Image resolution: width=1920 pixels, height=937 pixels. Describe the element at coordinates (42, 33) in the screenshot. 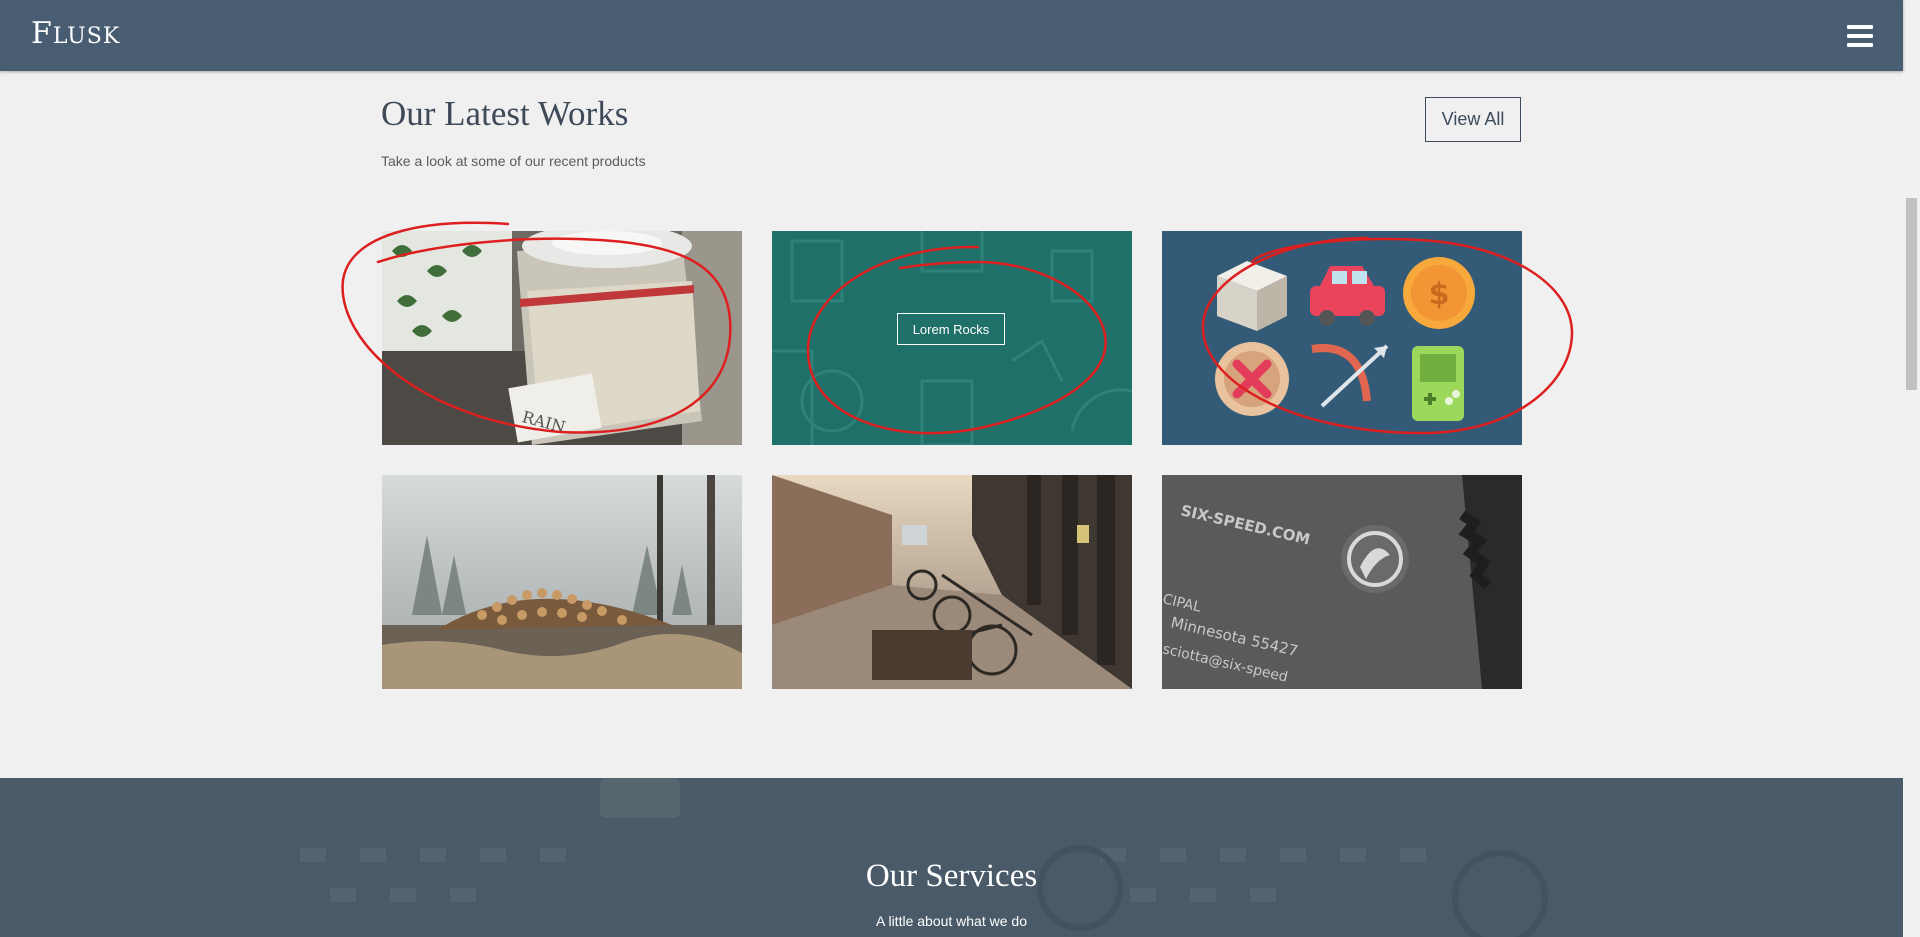

I see `brand-initial: F` at that location.